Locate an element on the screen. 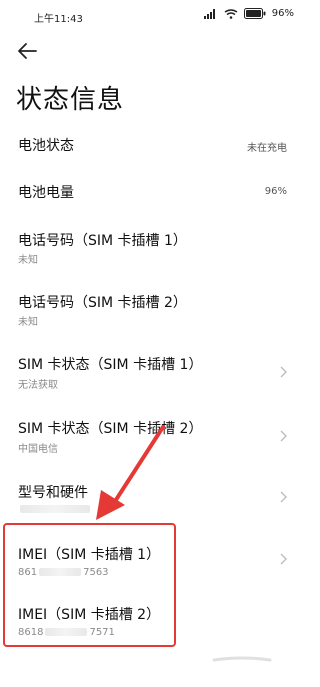 Image resolution: width=320 pixels, height=687 pixels. item-label: SIM 卡状态（SIM 卡插槽 1） is located at coordinates (110, 365).